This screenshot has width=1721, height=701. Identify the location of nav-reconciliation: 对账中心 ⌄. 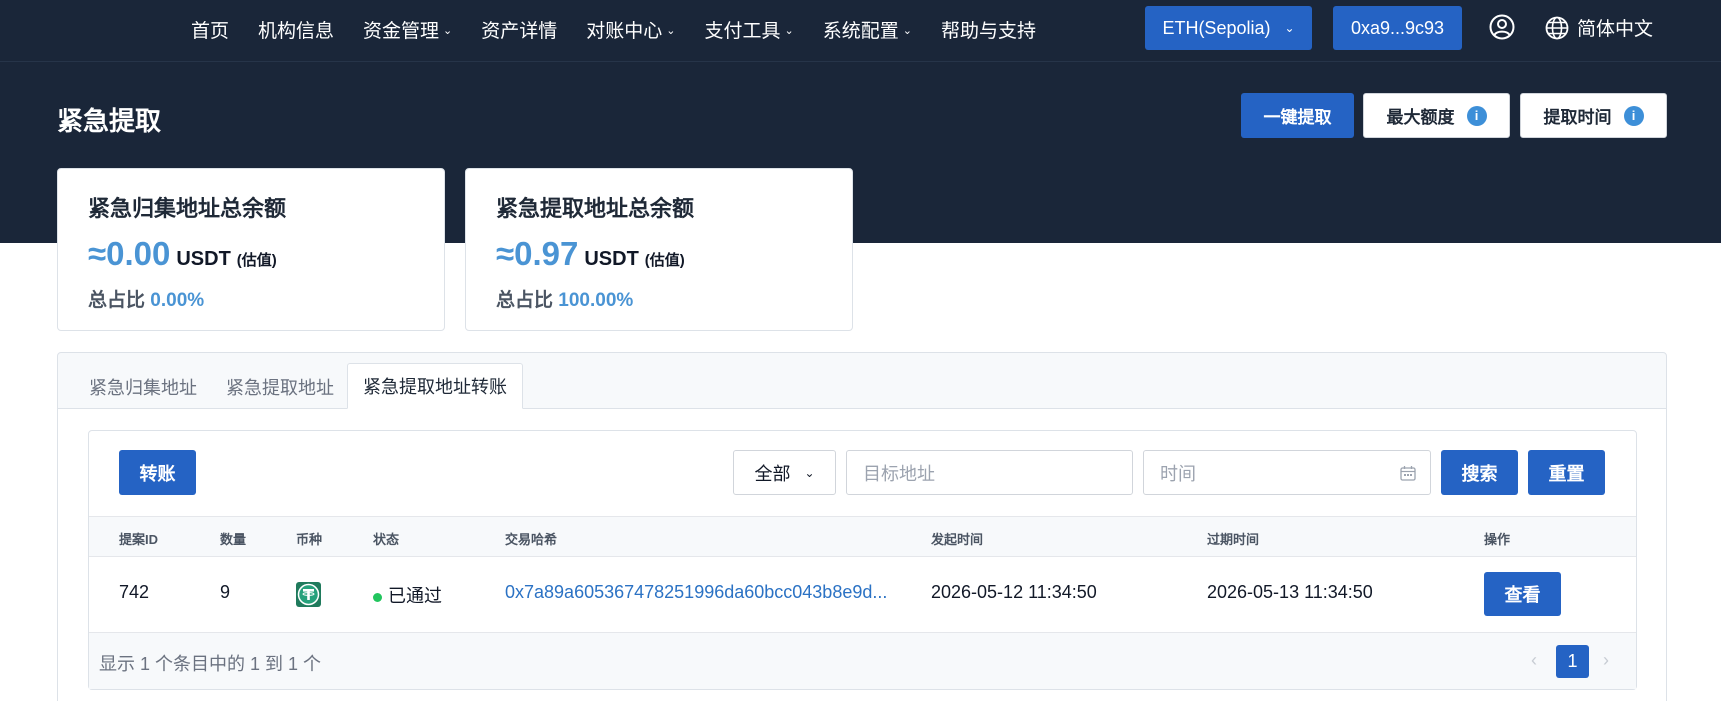
(630, 29).